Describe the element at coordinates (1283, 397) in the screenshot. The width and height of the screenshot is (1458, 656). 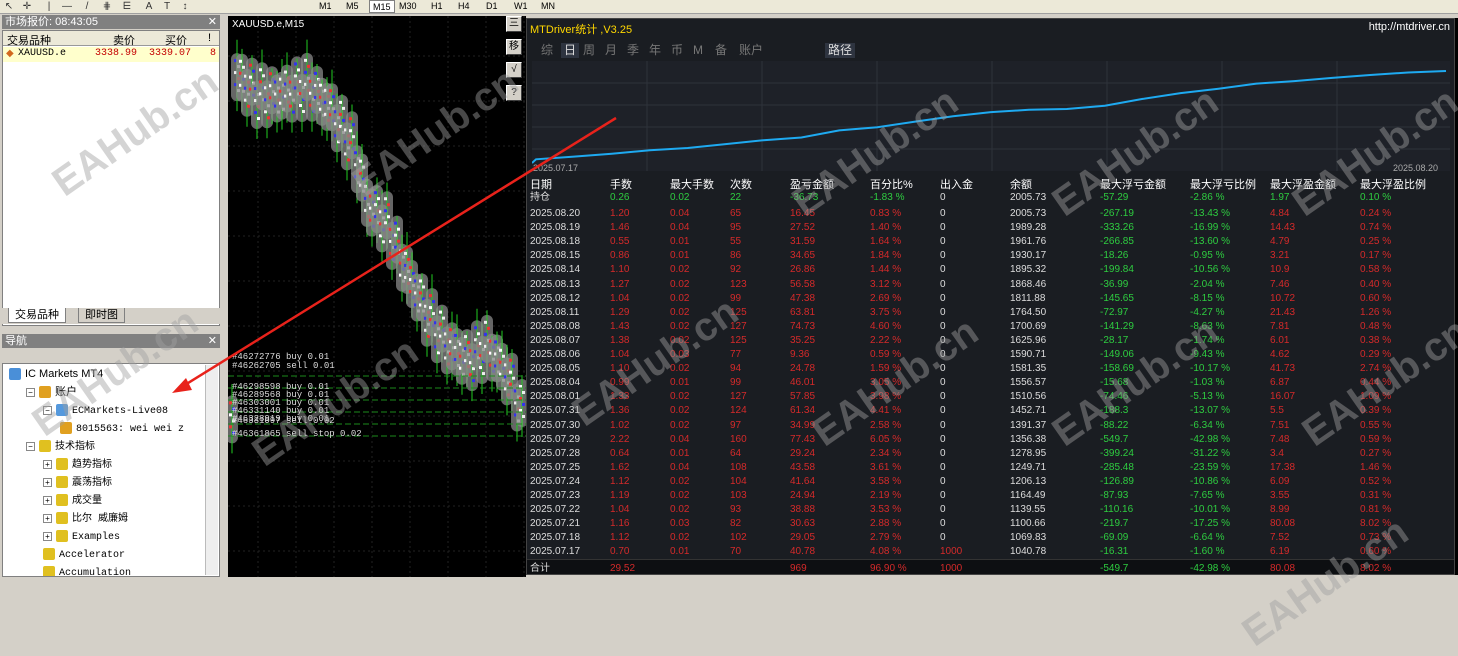
I see `cell: 16.07` at that location.